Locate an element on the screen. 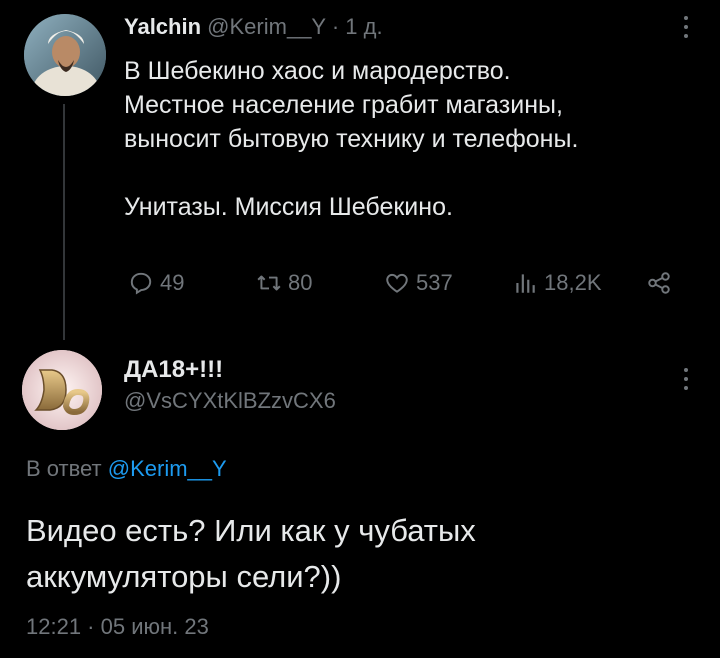 The width and height of the screenshot is (720, 658). retweet-count: 80 is located at coordinates (300, 282).